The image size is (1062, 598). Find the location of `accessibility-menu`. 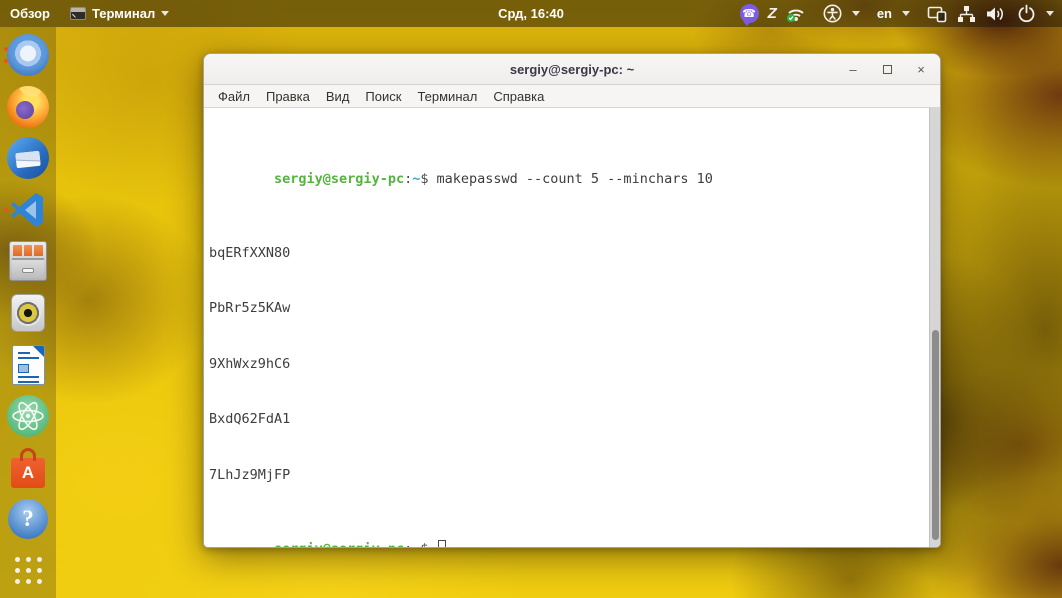

accessibility-menu is located at coordinates (841, 13).